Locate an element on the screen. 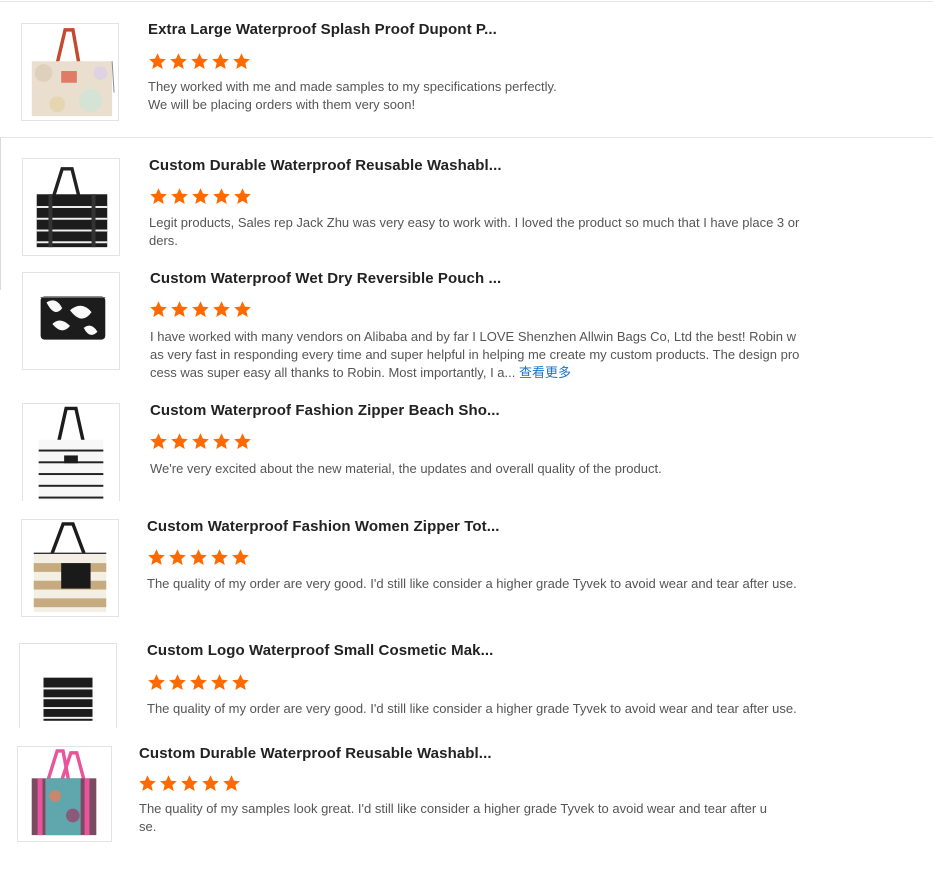 The image size is (933, 869). tan-striped-tote-bag-image is located at coordinates (70, 567).